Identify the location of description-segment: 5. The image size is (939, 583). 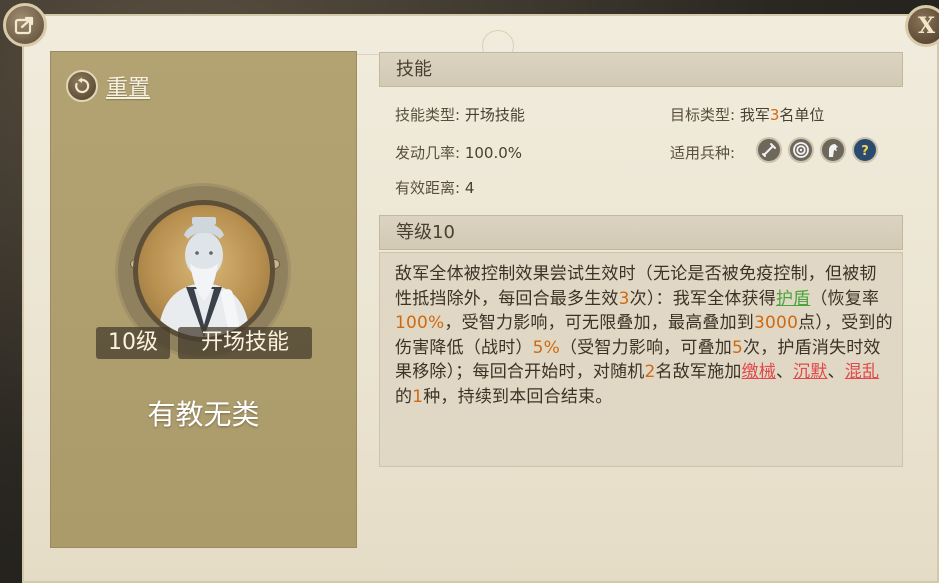
(737, 347).